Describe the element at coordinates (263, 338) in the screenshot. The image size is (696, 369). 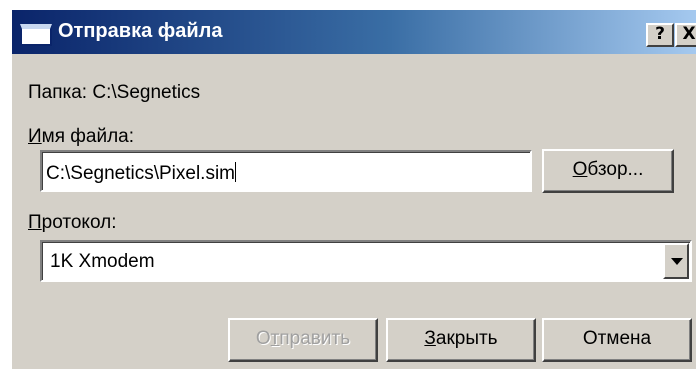
I see `send-label-prefix: О` at that location.